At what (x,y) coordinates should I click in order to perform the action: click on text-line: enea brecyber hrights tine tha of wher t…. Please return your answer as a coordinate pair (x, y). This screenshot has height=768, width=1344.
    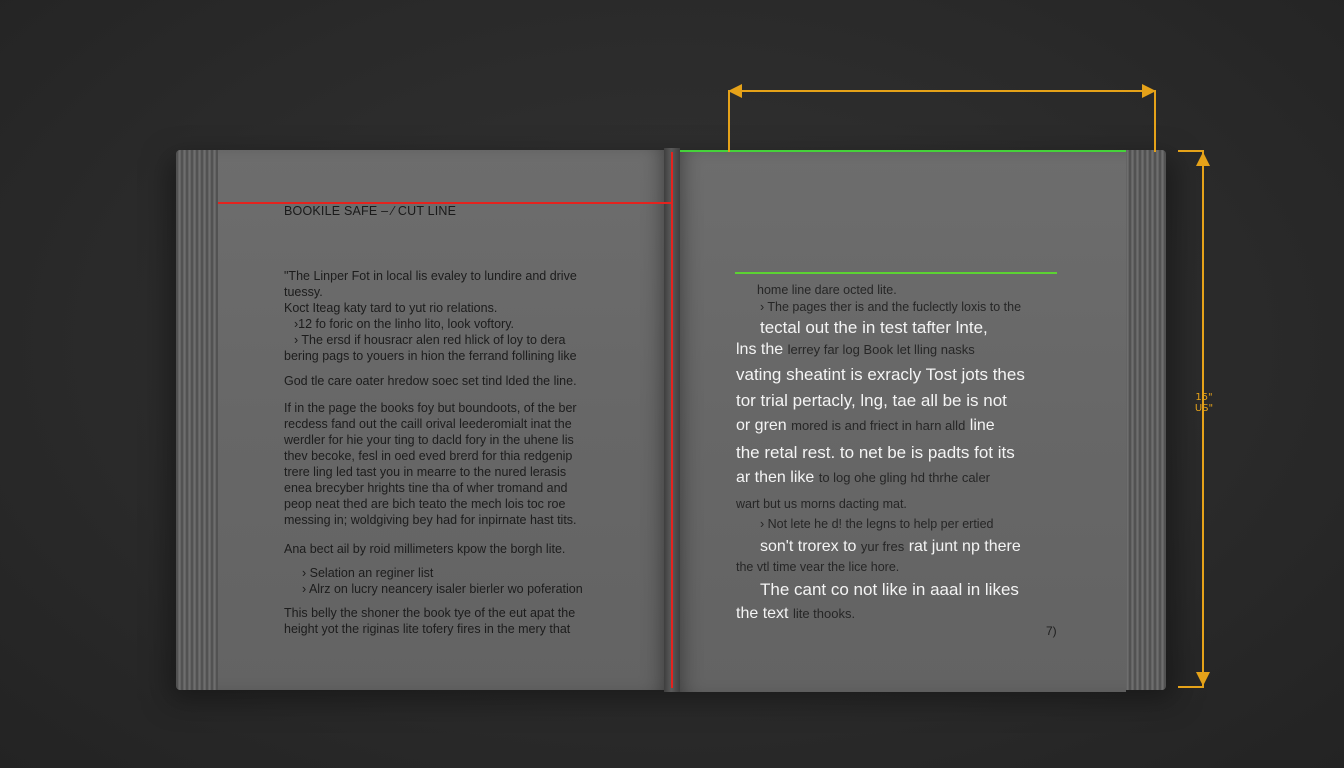
    Looking at the image, I should click on (426, 488).